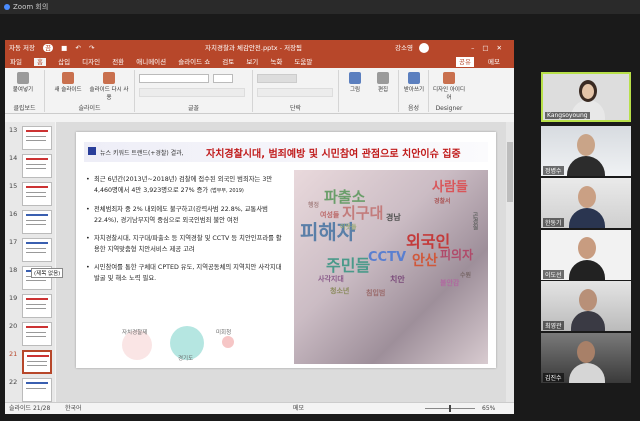 The height and width of the screenshot is (421, 640). What do you see at coordinates (228, 62) in the screenshot?
I see `tab-review: 검토` at bounding box center [228, 62].